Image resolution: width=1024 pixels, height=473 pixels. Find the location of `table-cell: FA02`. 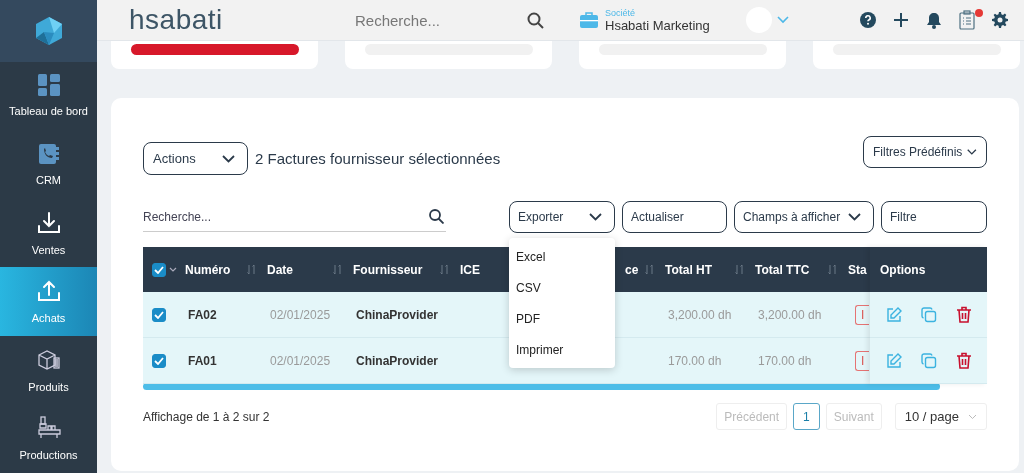

table-cell: FA02 is located at coordinates (221, 315).